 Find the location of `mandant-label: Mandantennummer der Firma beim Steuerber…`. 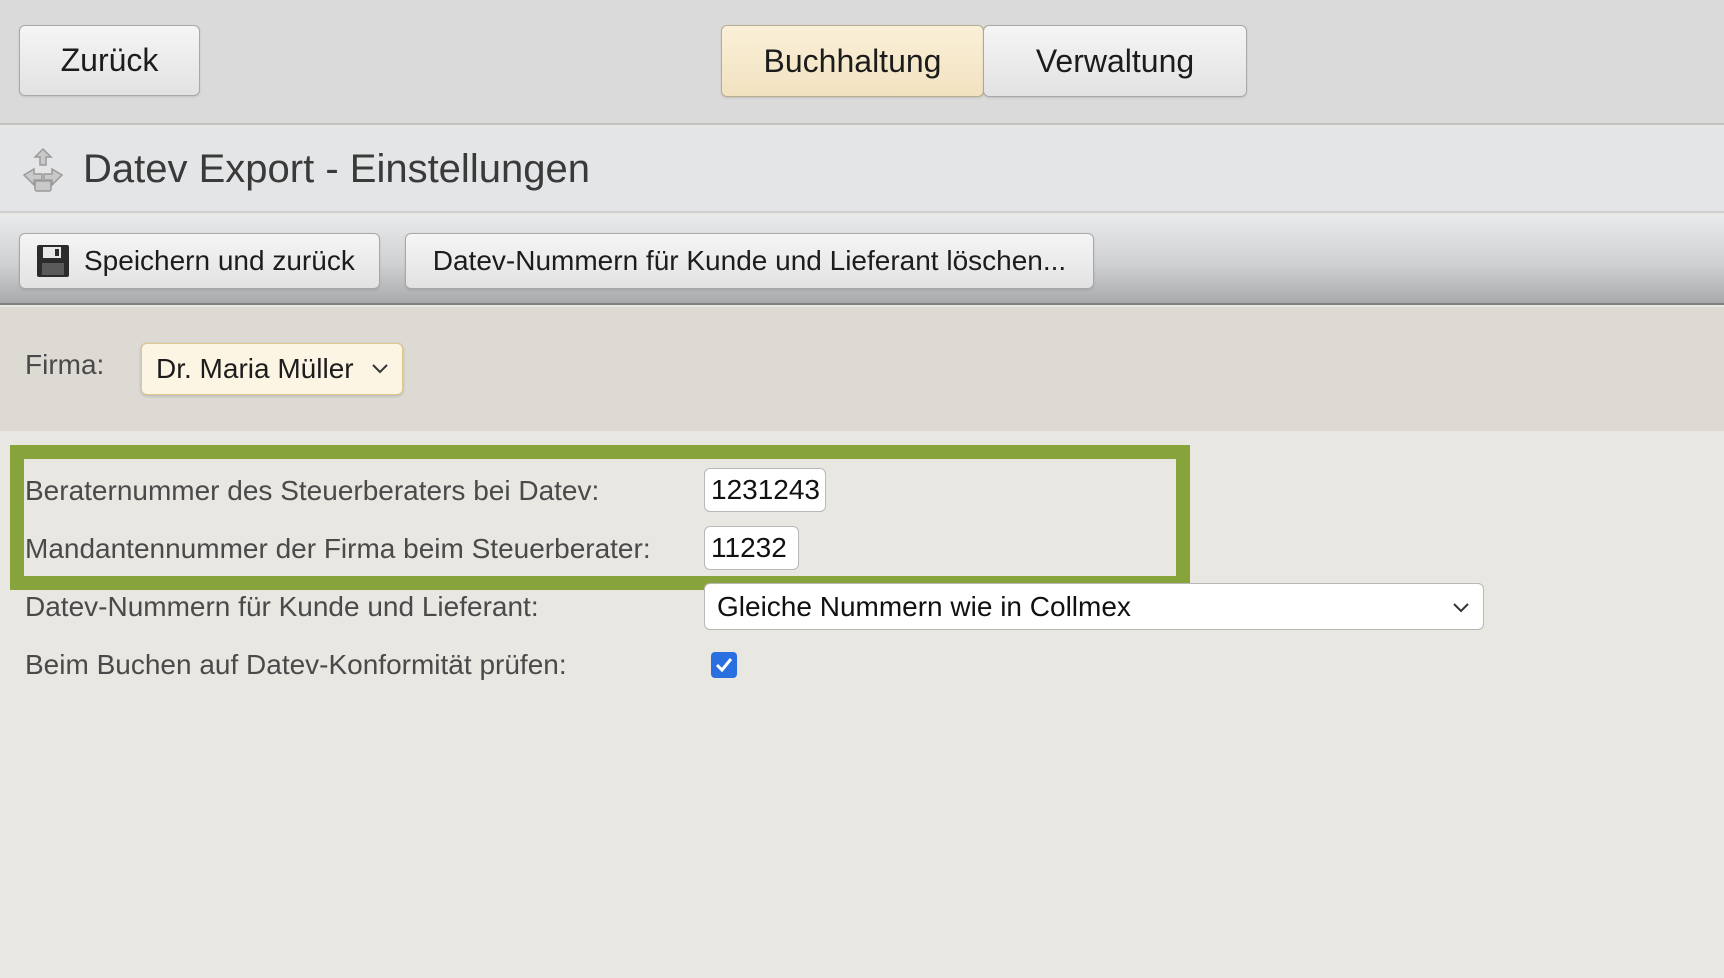

mandant-label: Mandantennummer der Firma beim Steuerber… is located at coordinates (338, 548).